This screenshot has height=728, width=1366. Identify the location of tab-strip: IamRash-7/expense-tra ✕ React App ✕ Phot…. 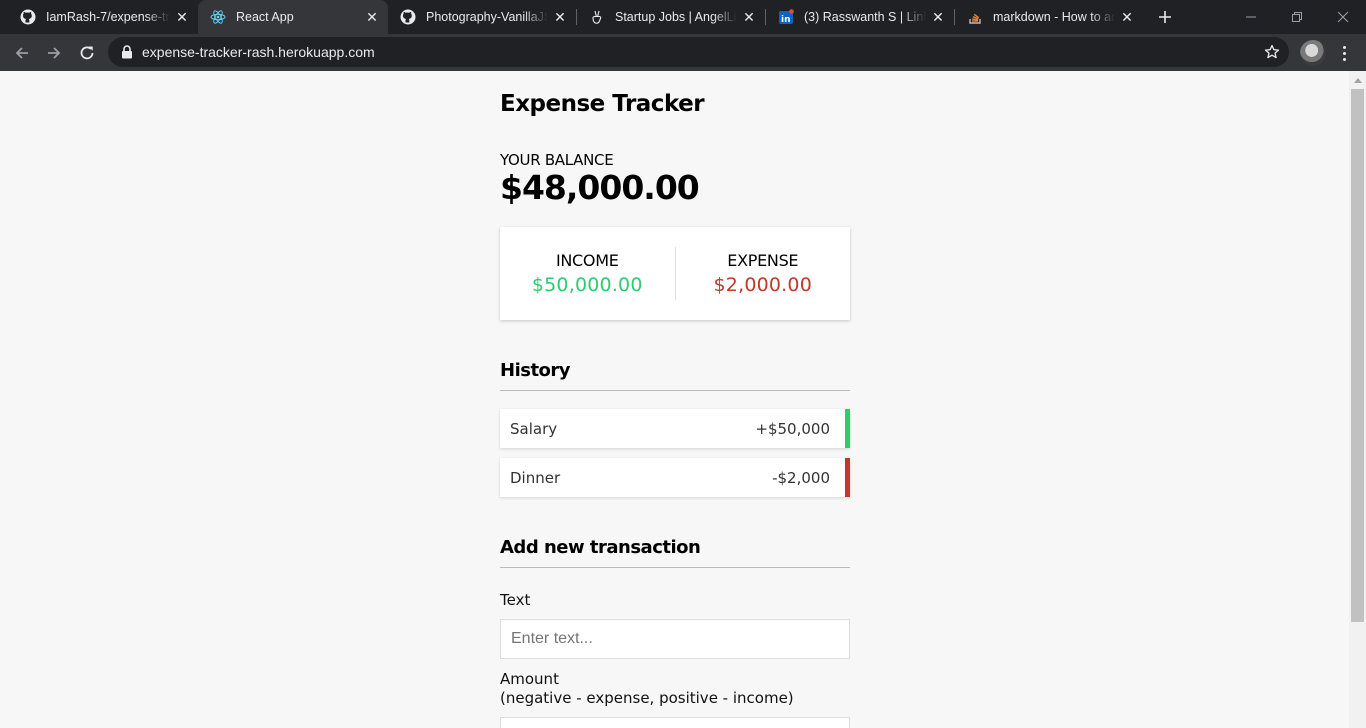
(683, 17).